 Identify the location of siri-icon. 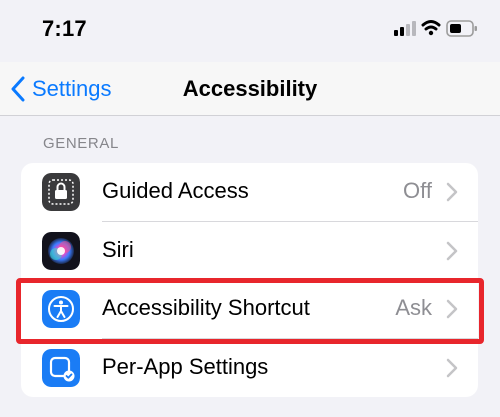
(61, 251).